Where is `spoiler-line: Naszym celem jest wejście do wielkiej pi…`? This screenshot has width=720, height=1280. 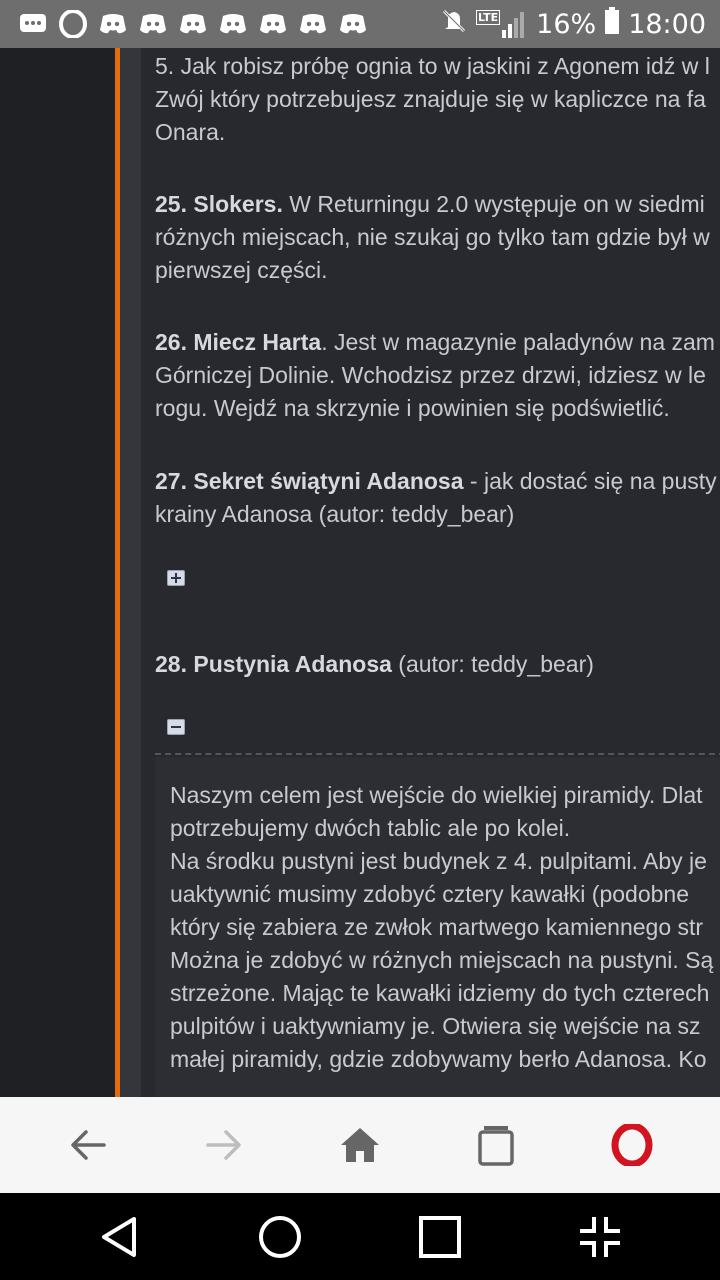
spoiler-line: Naszym celem jest wejście do wielkiej pi… is located at coordinates (436, 795).